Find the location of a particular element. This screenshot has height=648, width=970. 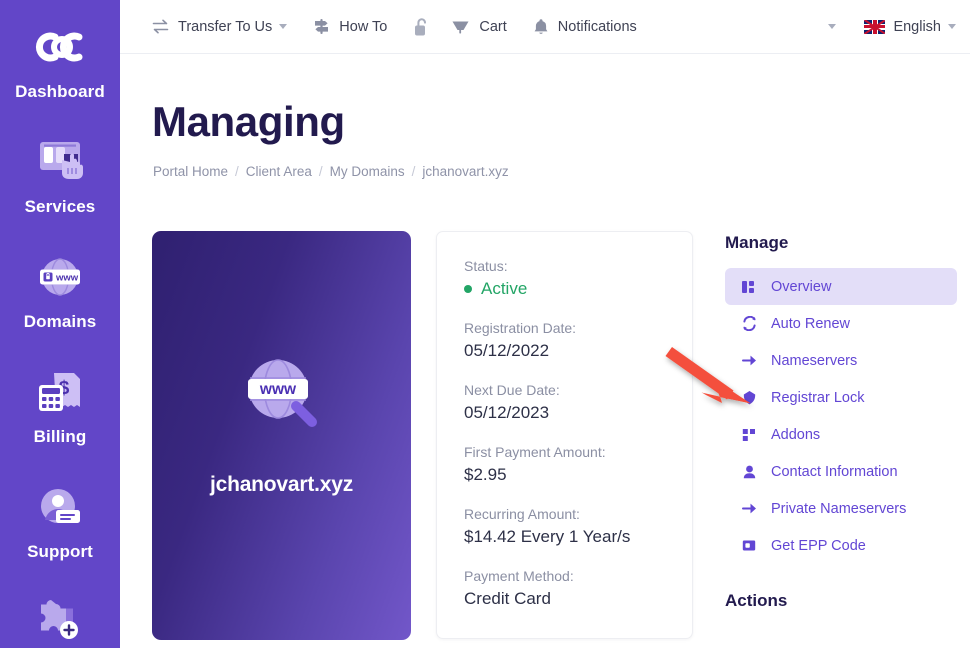

detail-label: Payment Method: is located at coordinates (519, 576).